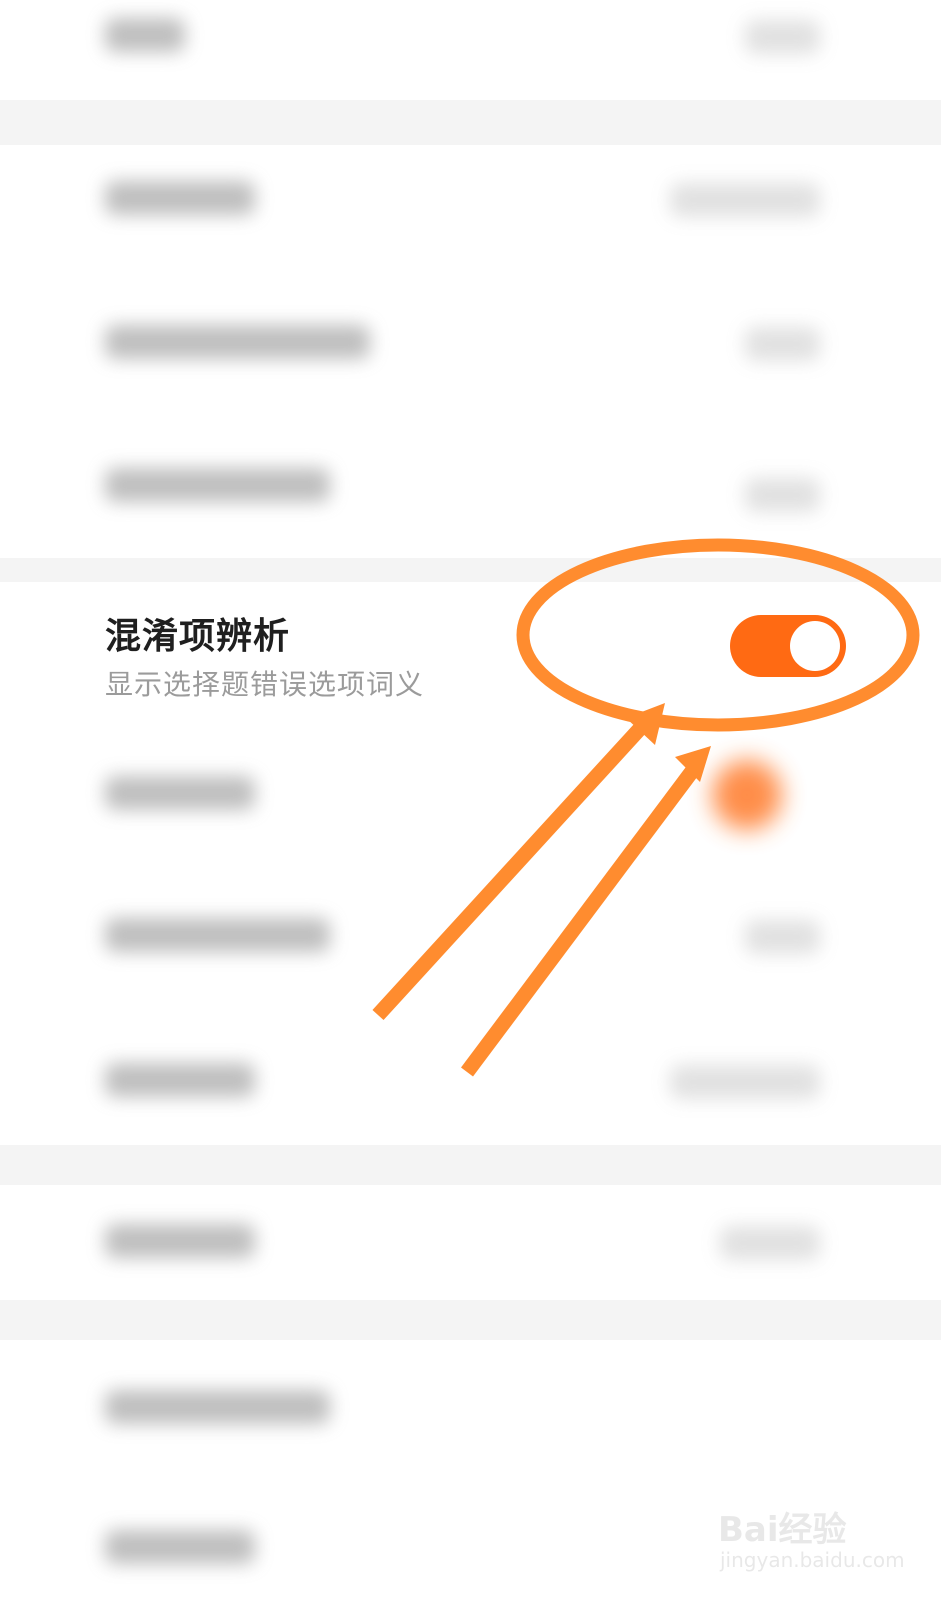 This screenshot has width=941, height=1600. What do you see at coordinates (788, 646) in the screenshot?
I see `confusion-analysis-toggle` at bounding box center [788, 646].